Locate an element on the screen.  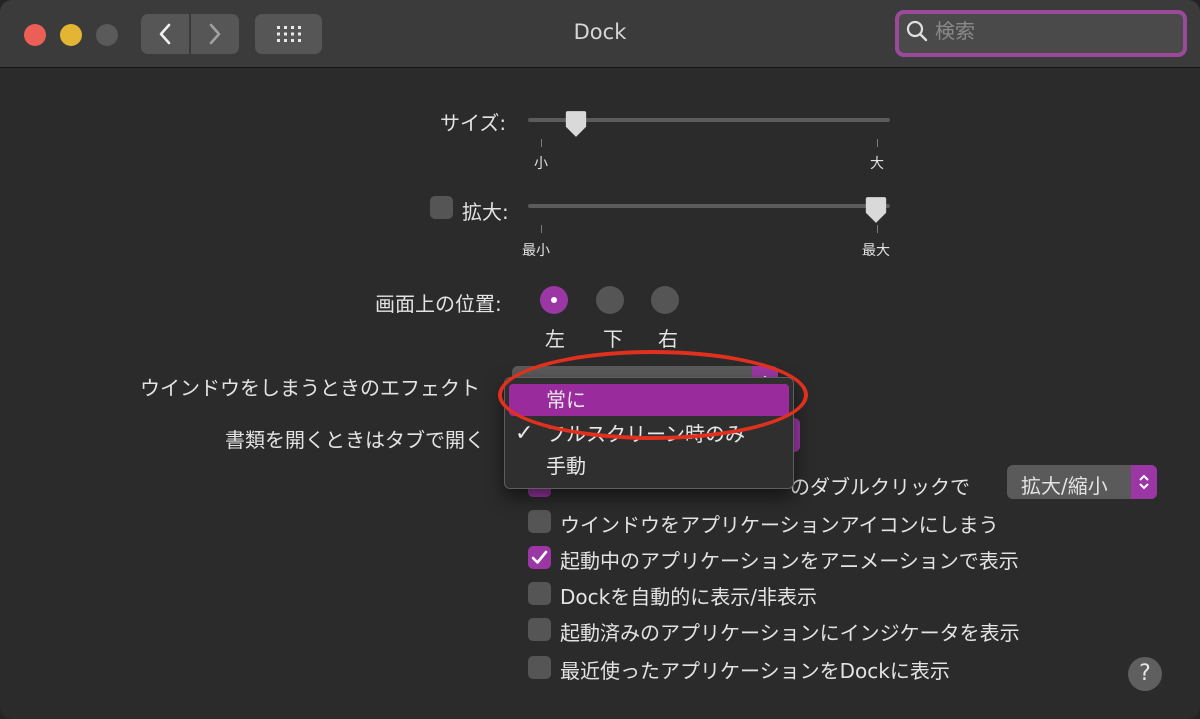
double-click-value: 拡大/縮小 is located at coordinates (1064, 486).